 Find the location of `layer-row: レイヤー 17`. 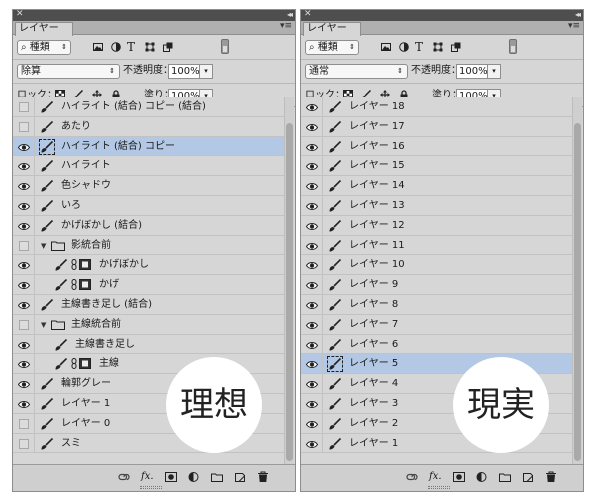

layer-row: レイヤー 17 is located at coordinates (437, 126).